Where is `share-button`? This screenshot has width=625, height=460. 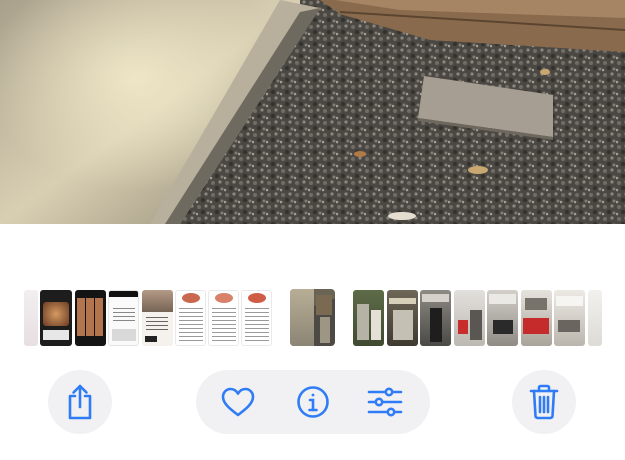 share-button is located at coordinates (80, 402).